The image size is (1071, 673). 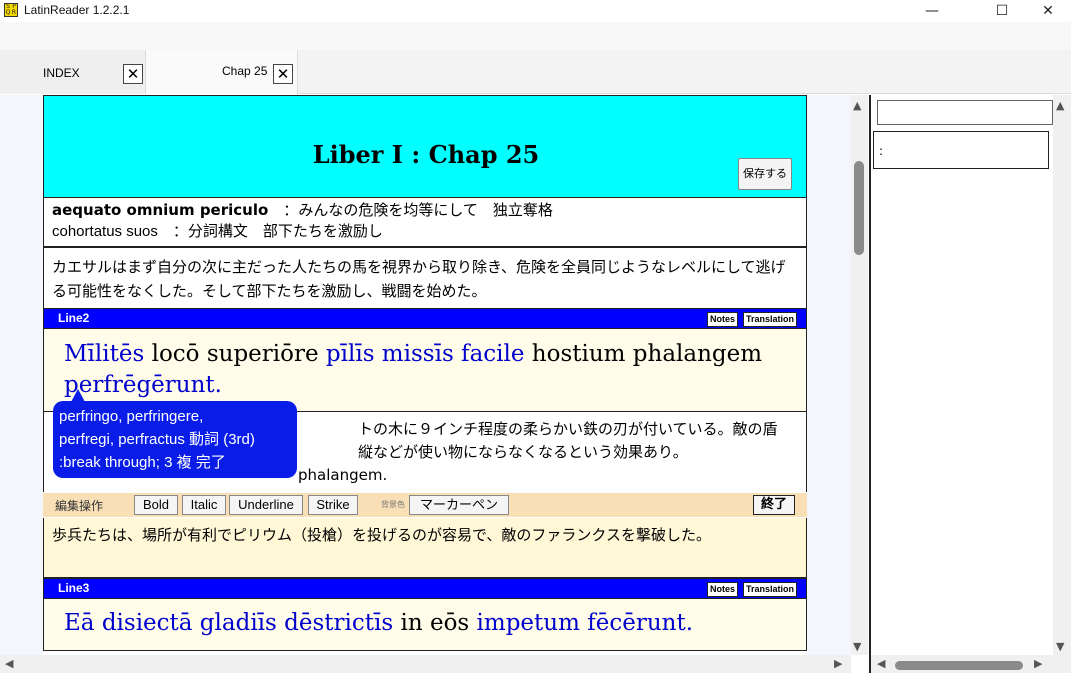 I want to click on line3-translation-button: Translation, so click(x=770, y=589).